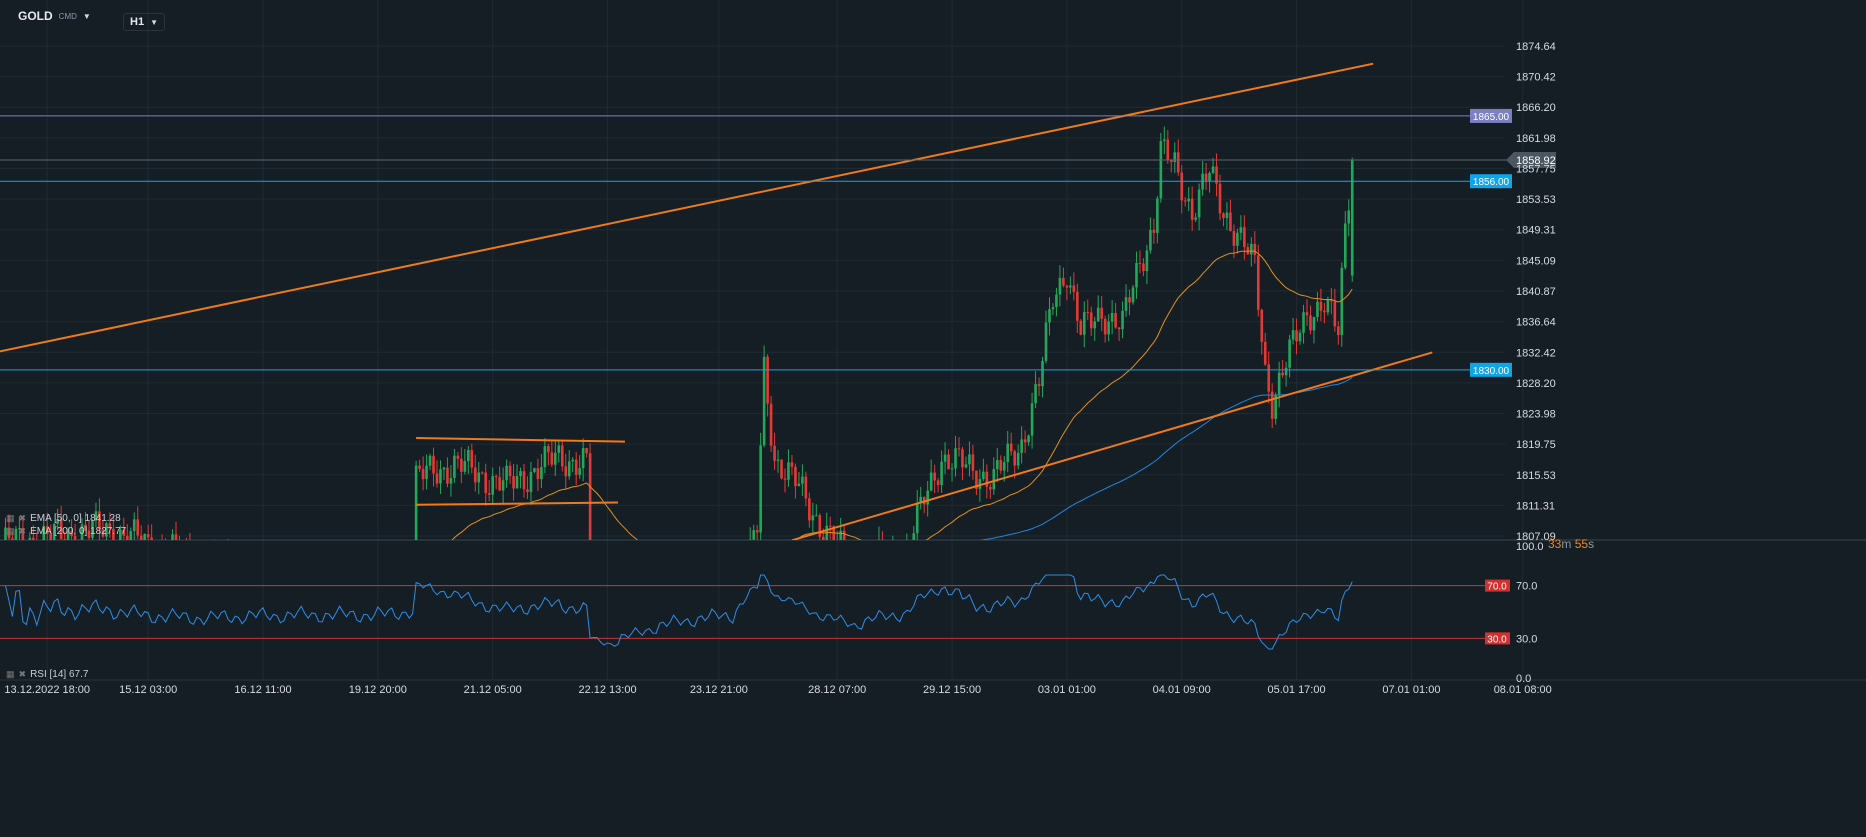 The image size is (1866, 837). I want to click on trend-line, so click(1112, 445).